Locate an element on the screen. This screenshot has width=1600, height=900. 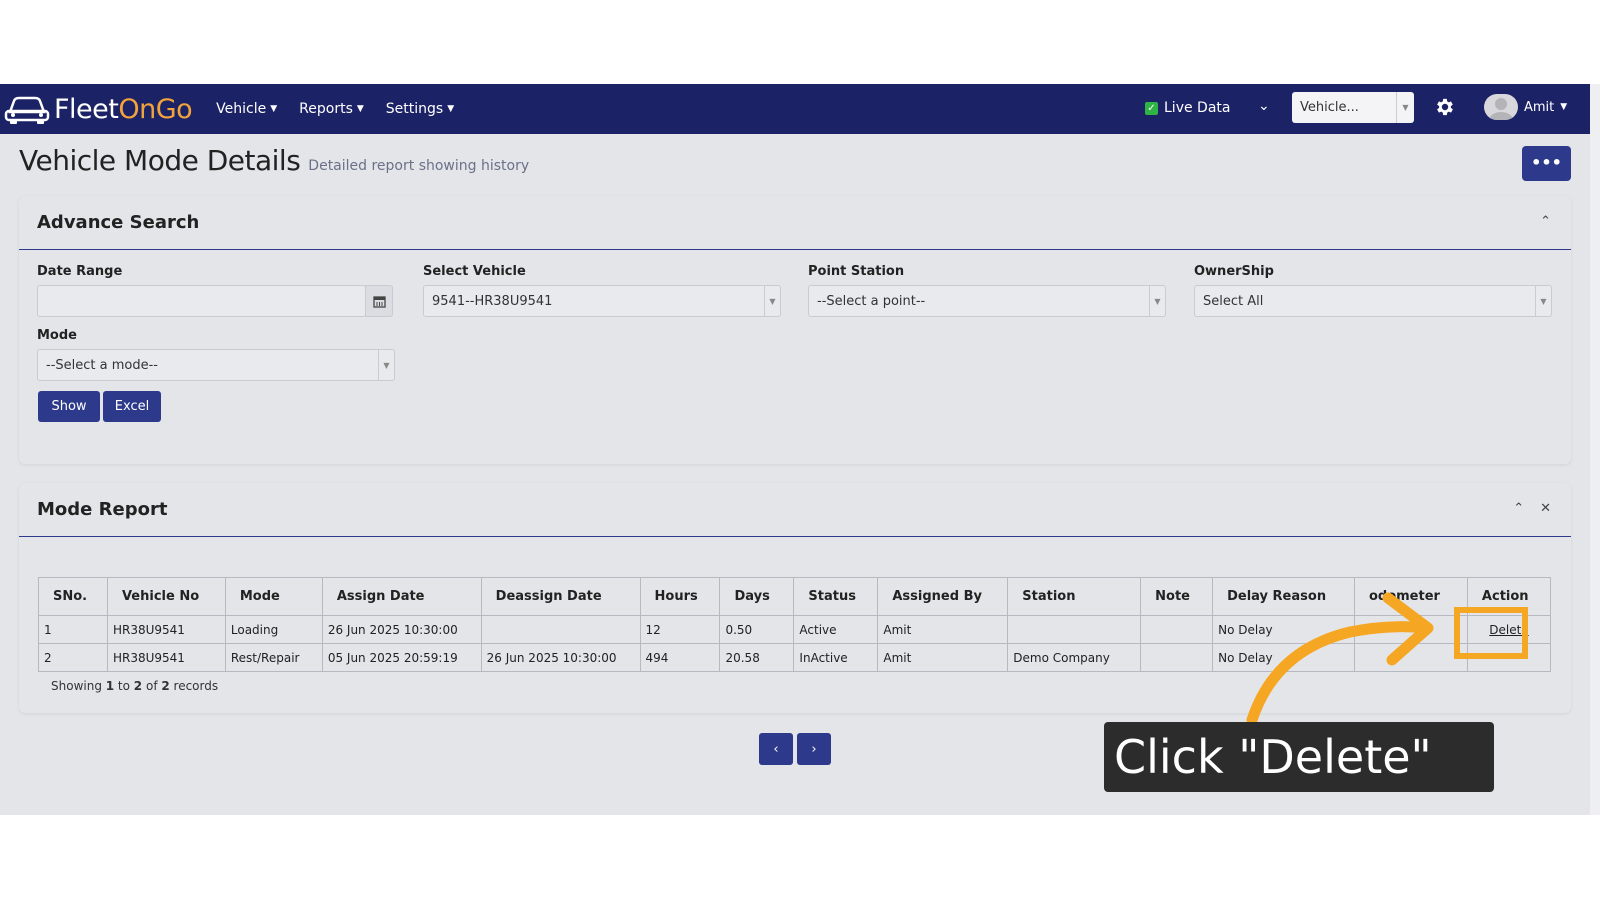
page-title: Vehicle Mode Details is located at coordinates (160, 160).